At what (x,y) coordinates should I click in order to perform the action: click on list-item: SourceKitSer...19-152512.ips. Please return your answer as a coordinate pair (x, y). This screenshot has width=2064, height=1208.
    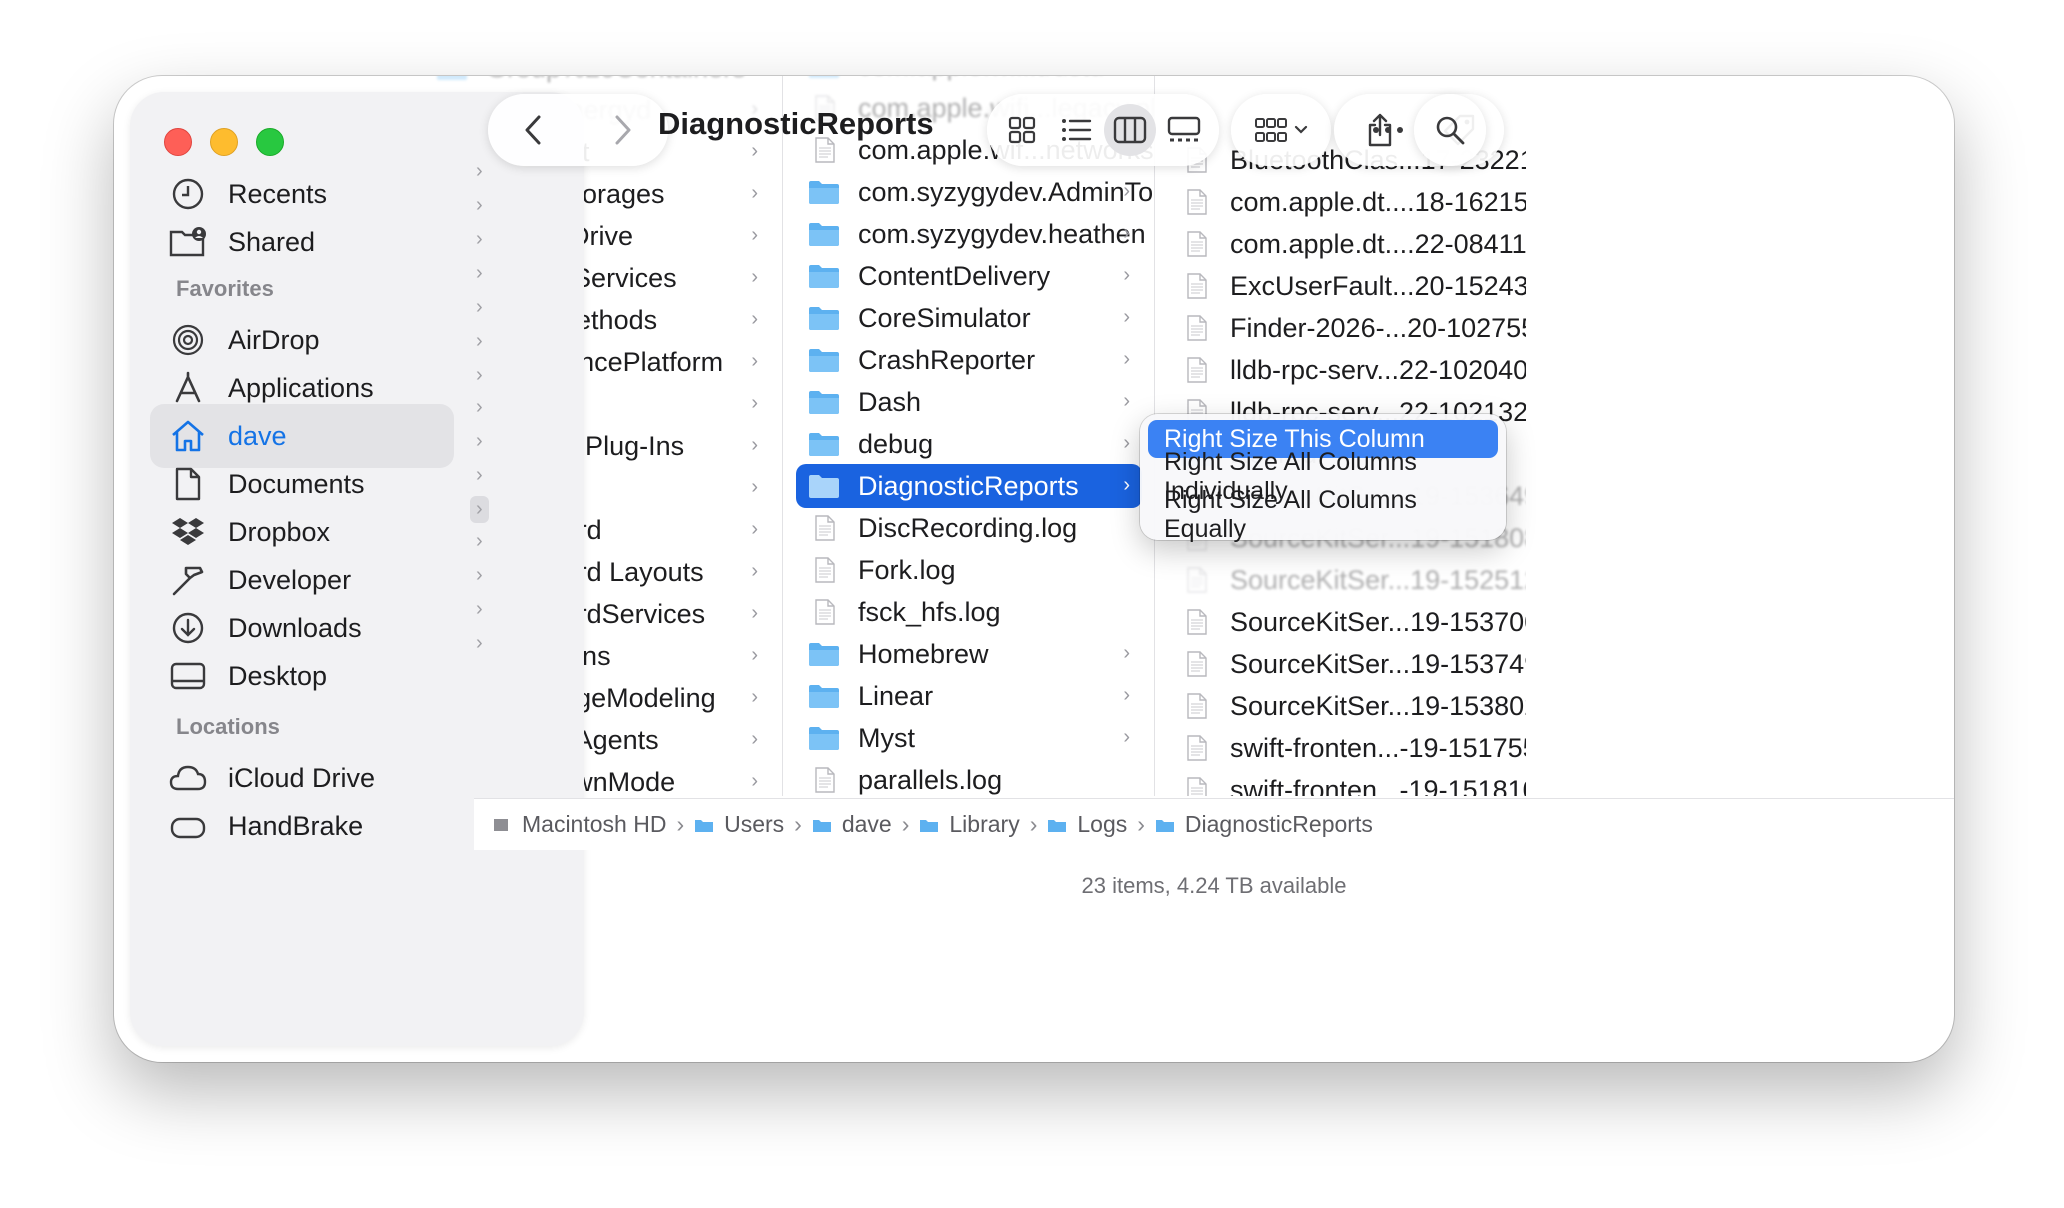
    Looking at the image, I should click on (1347, 580).